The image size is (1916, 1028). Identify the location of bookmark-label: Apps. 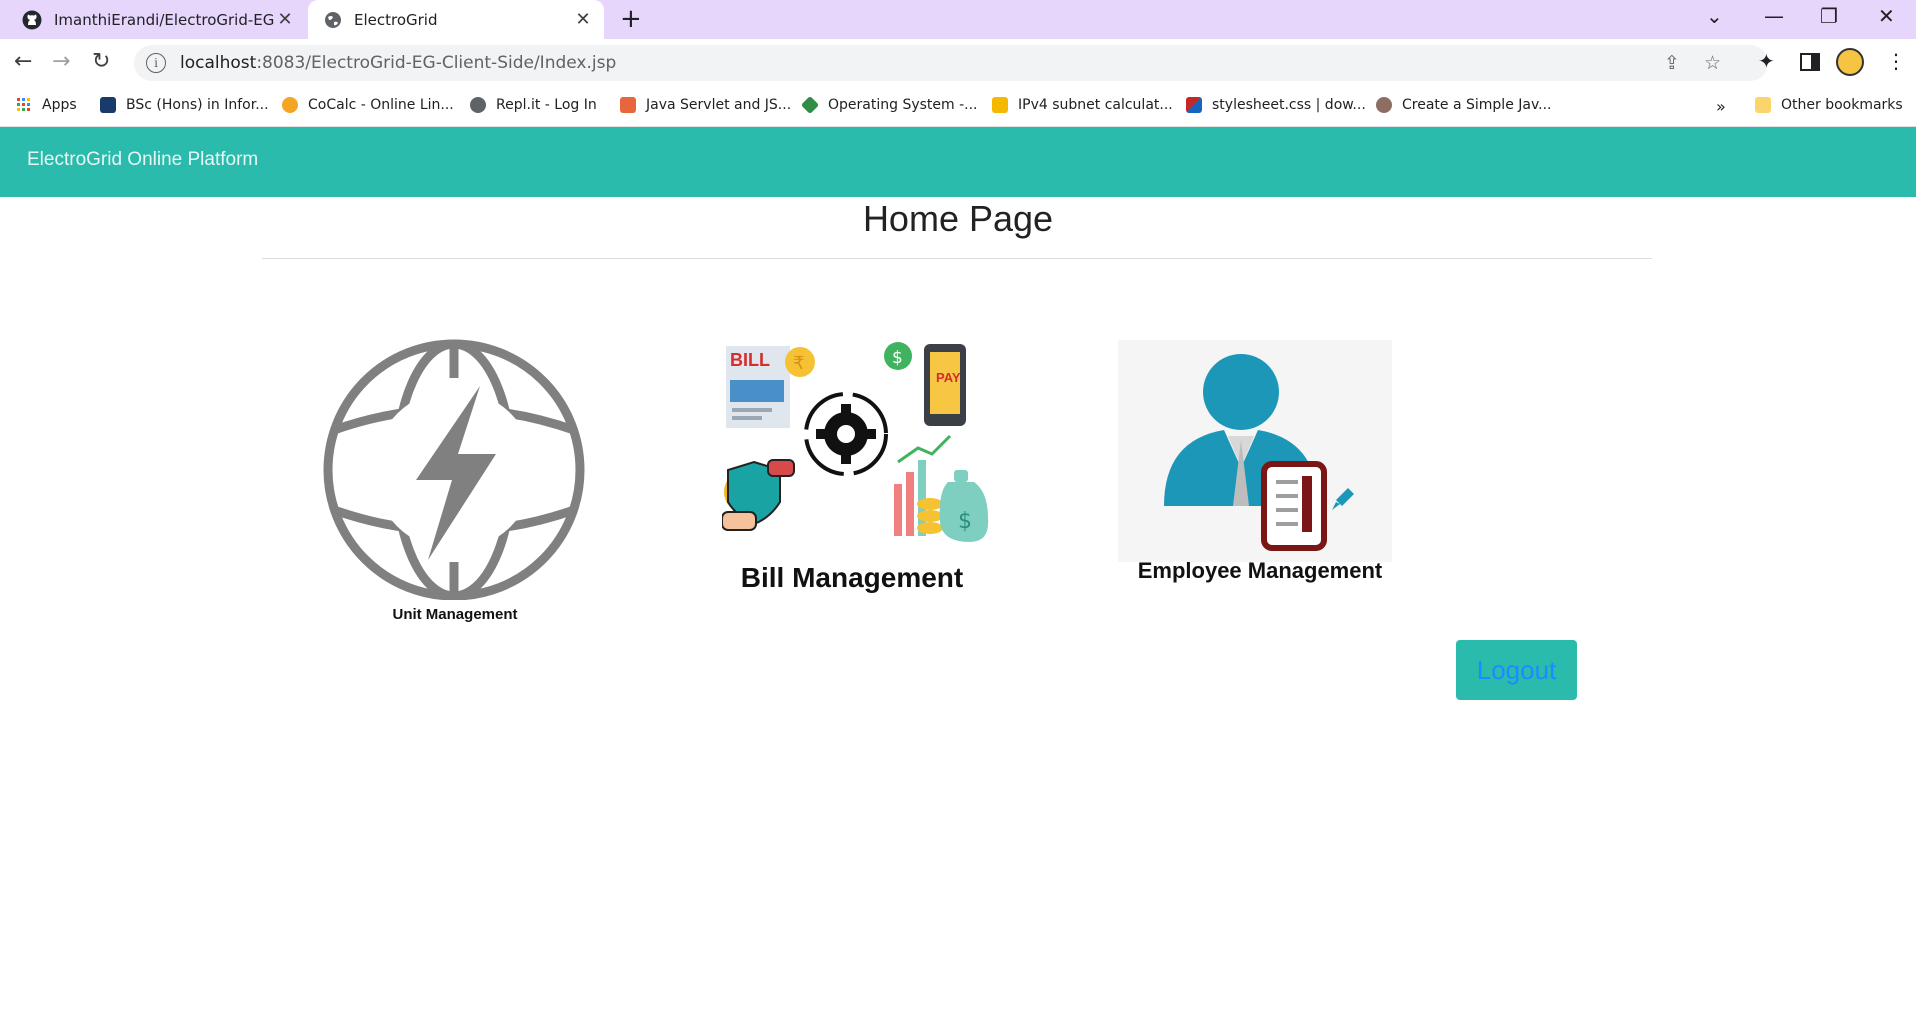
(59, 105).